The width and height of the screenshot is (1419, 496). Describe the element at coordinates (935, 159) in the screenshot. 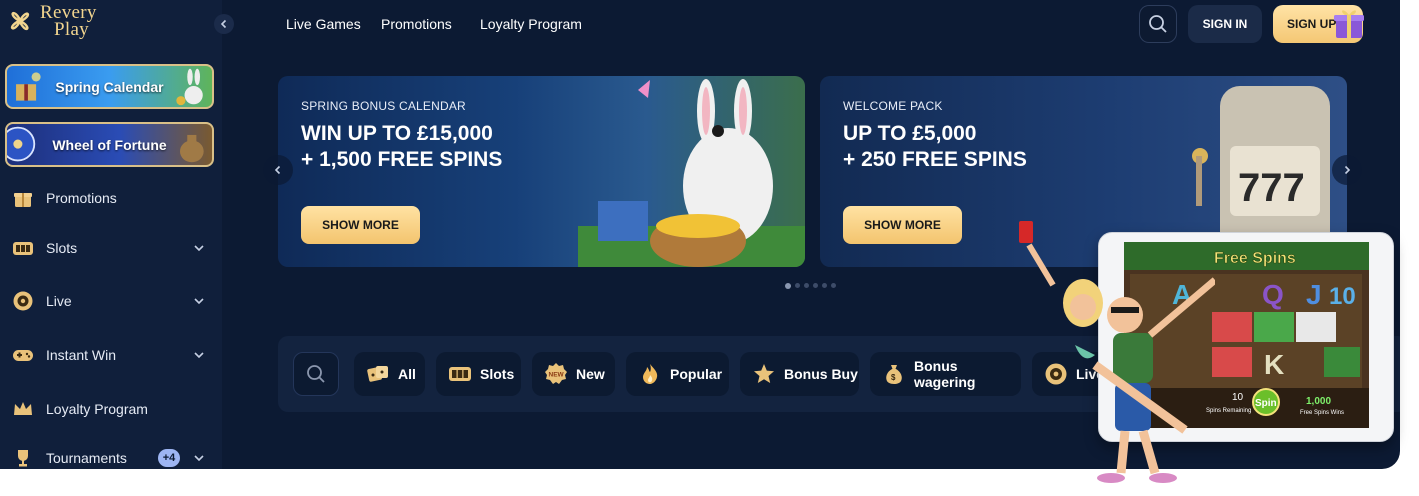

I see `banner-headline-line2: + 250 FREE SPINS` at that location.